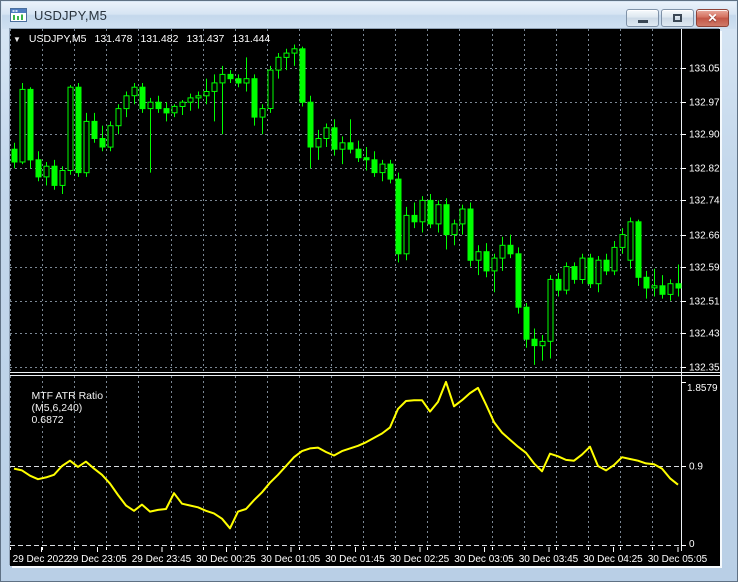 The image size is (738, 582). What do you see at coordinates (678, 559) in the screenshot?
I see `svg-text: 30 Dec 05:05` at bounding box center [678, 559].